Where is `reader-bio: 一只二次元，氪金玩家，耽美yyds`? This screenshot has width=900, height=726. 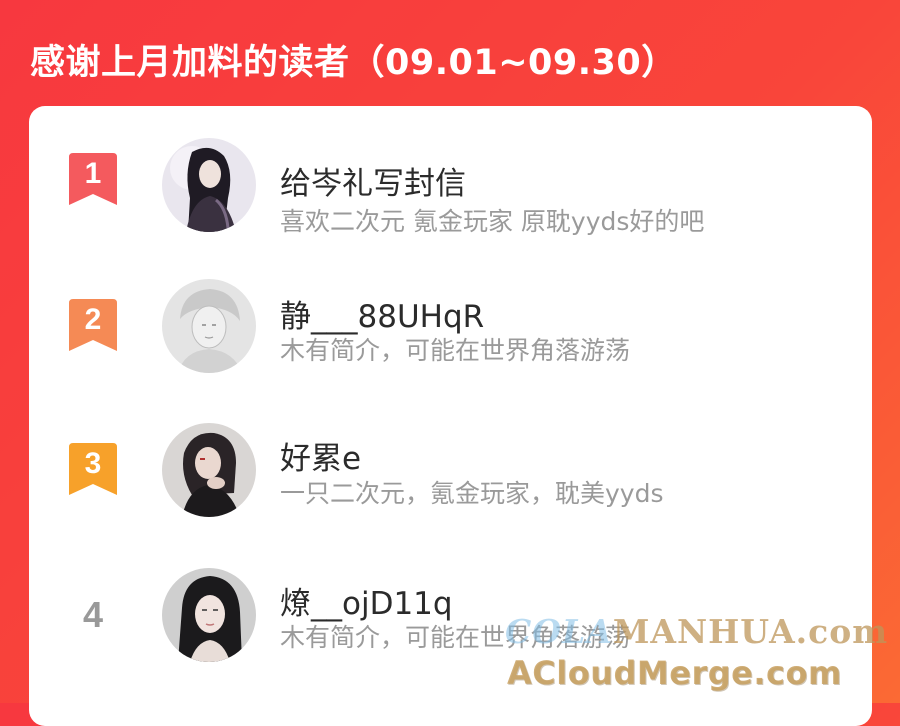
reader-bio: 一只二次元，氪金玩家，耽美yyds is located at coordinates (472, 493).